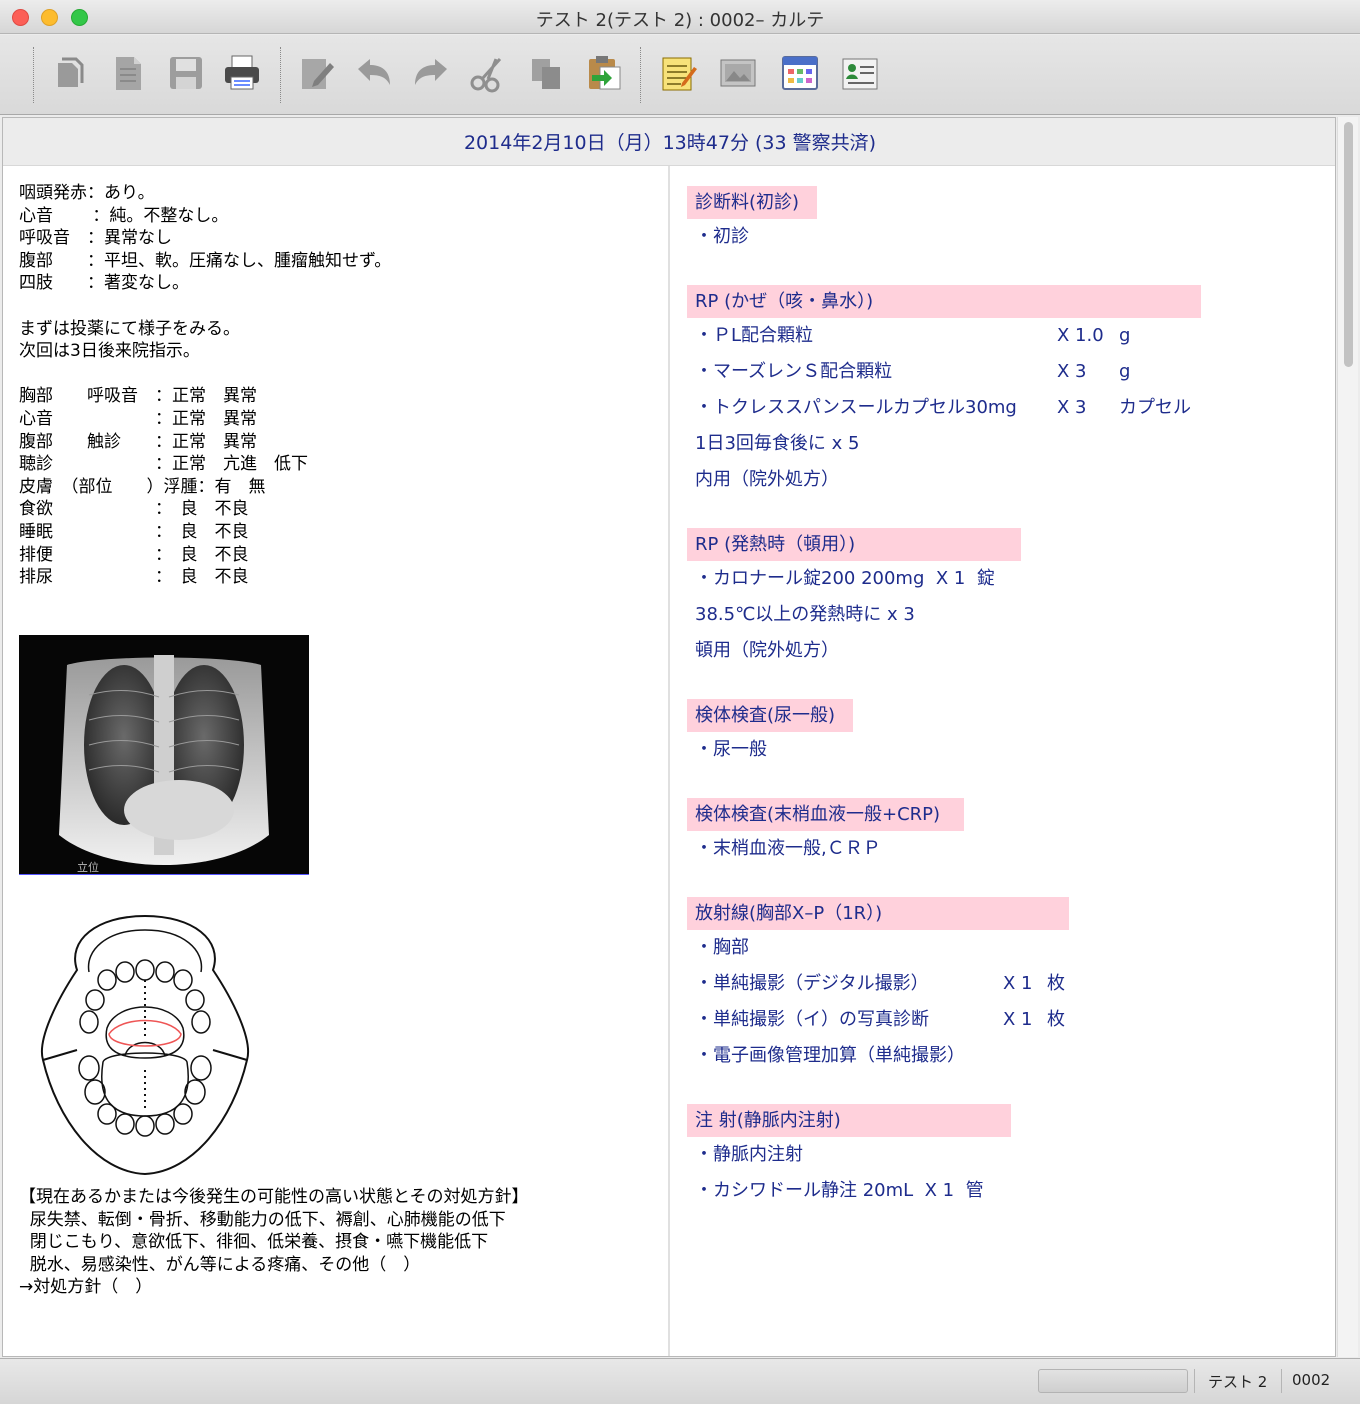  I want to click on print-icon, so click(242, 72).